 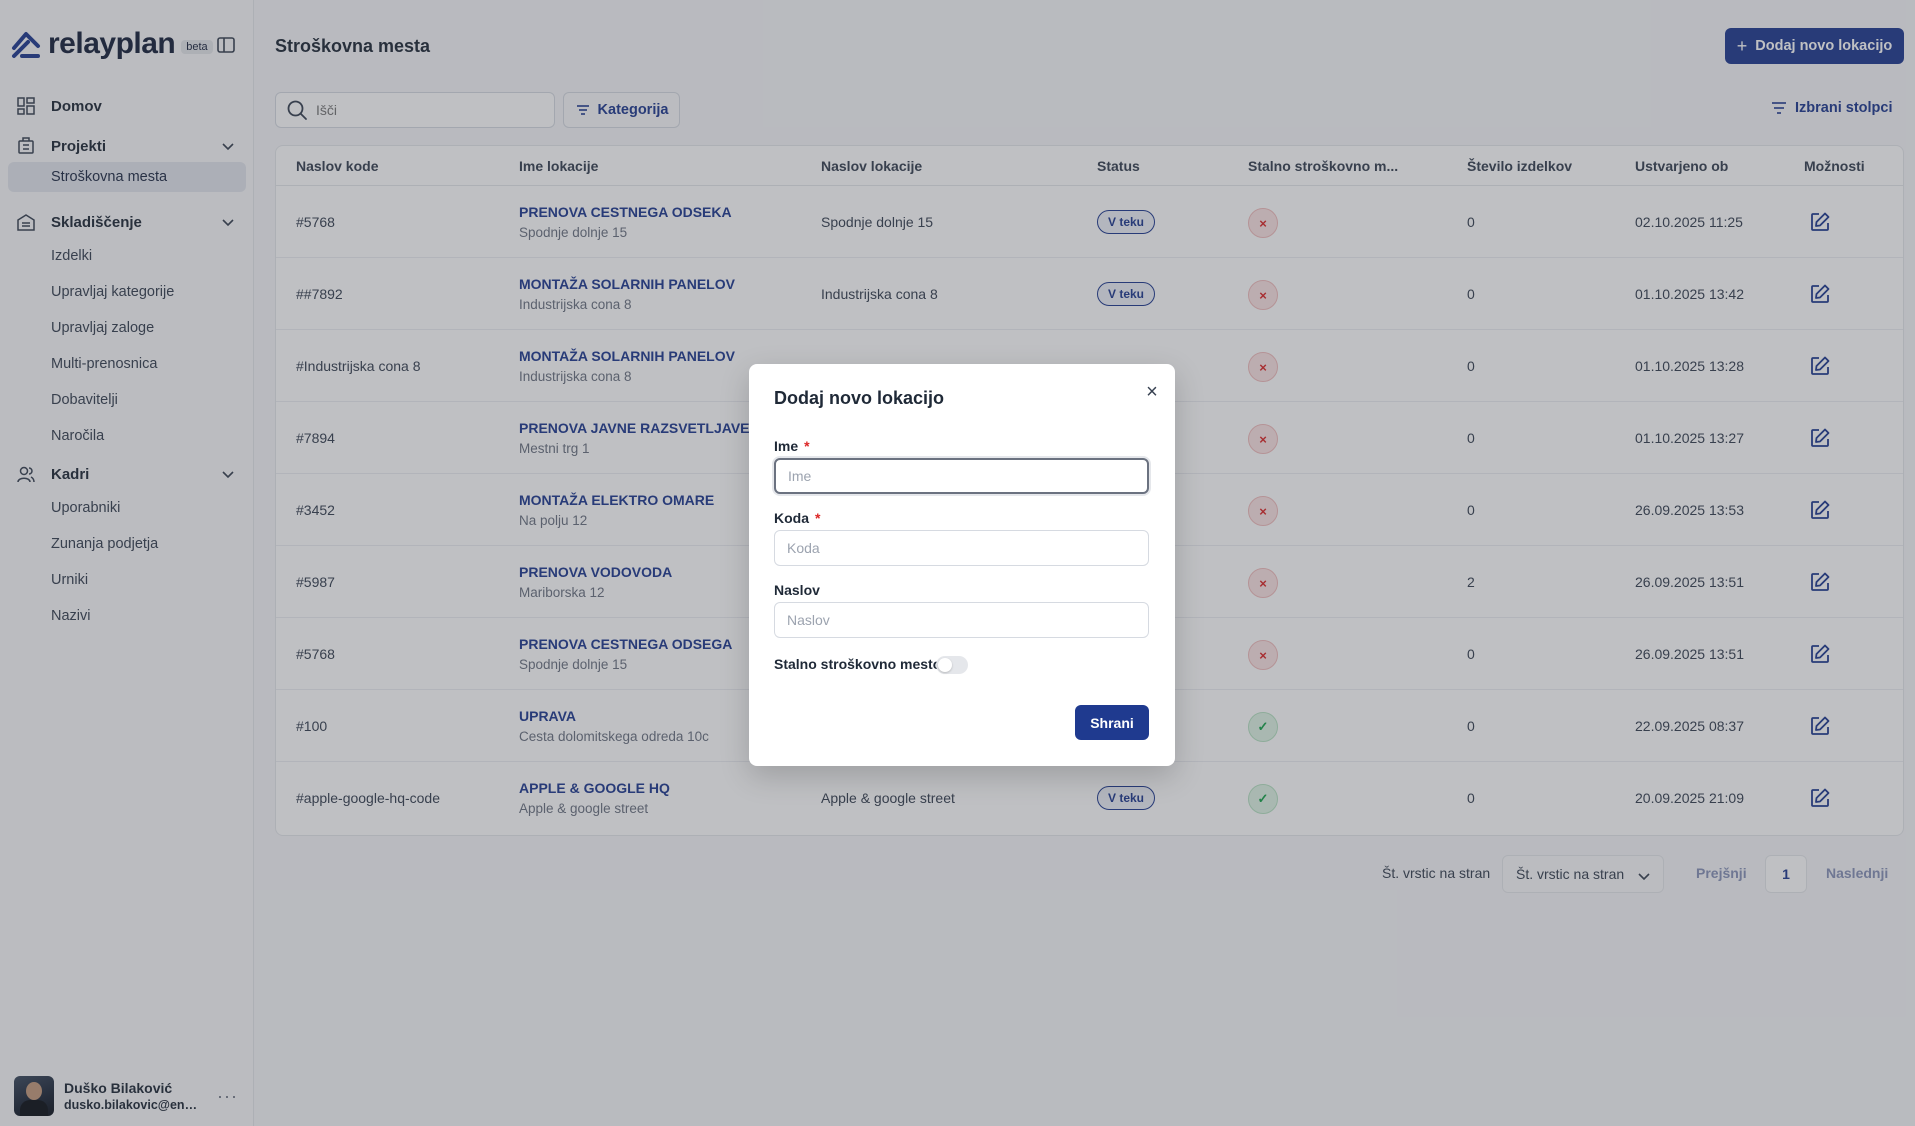 What do you see at coordinates (1112, 722) in the screenshot?
I see `save-button: Shrani` at bounding box center [1112, 722].